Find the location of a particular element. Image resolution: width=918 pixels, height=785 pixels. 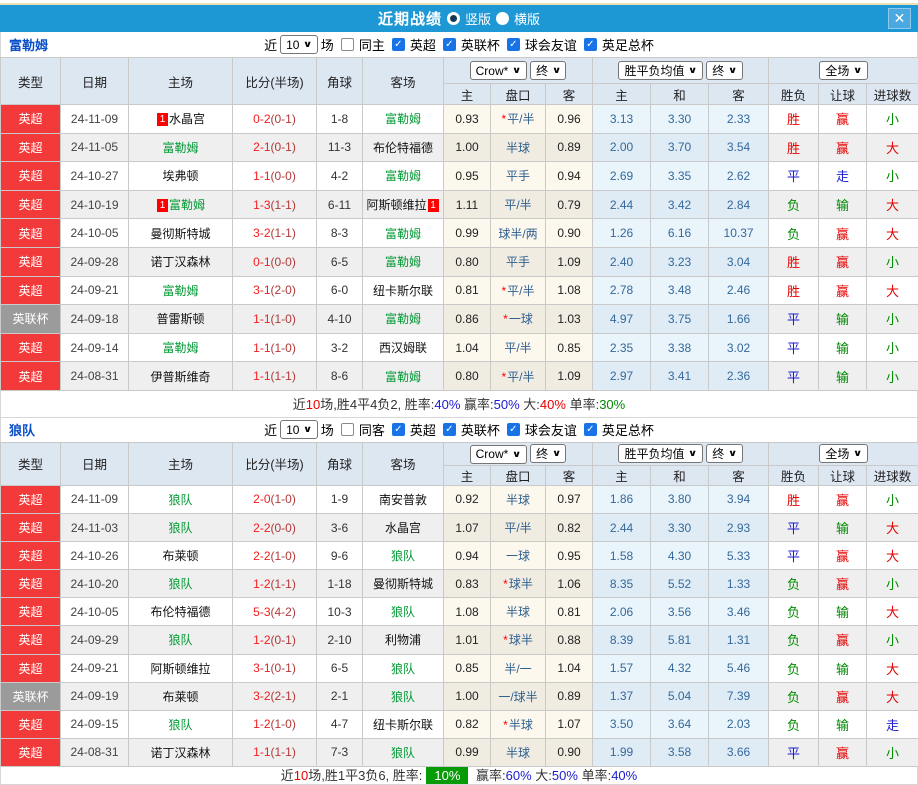

mean-away: 5.46 is located at coordinates (739, 668).